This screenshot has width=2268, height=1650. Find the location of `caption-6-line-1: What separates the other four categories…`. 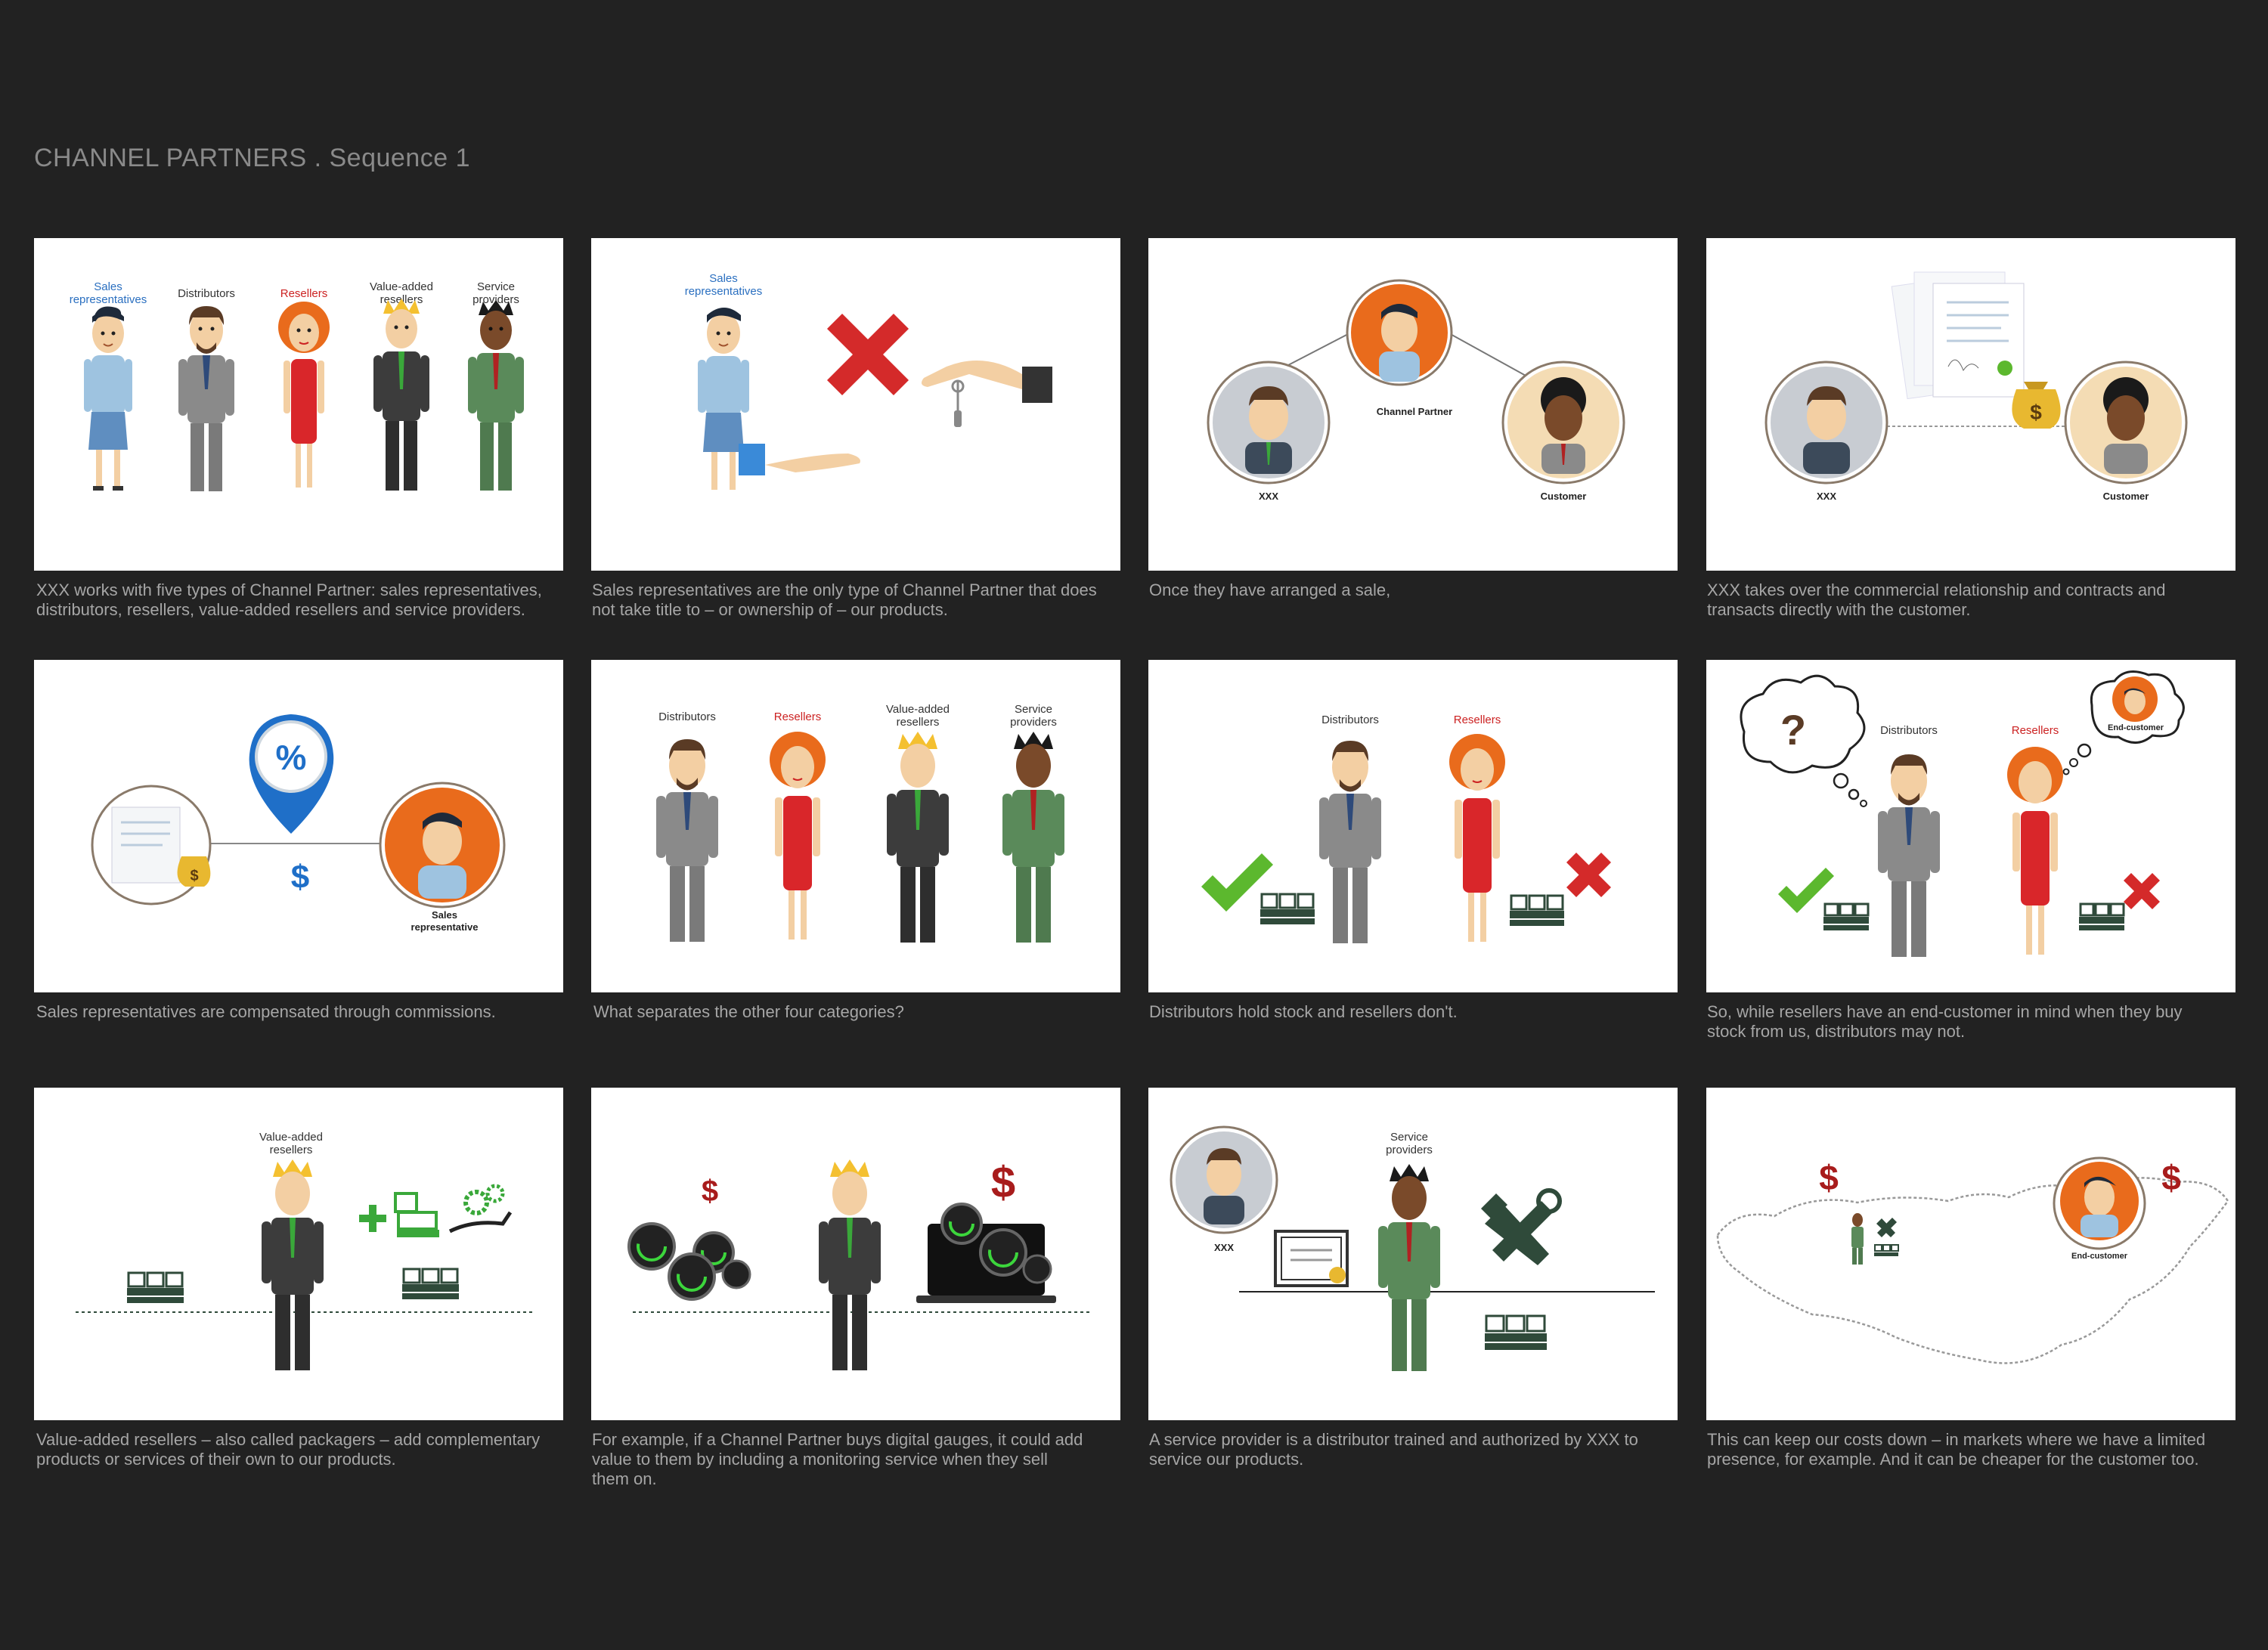

caption-6-line-1: What separates the other four categories… is located at coordinates (748, 1011).